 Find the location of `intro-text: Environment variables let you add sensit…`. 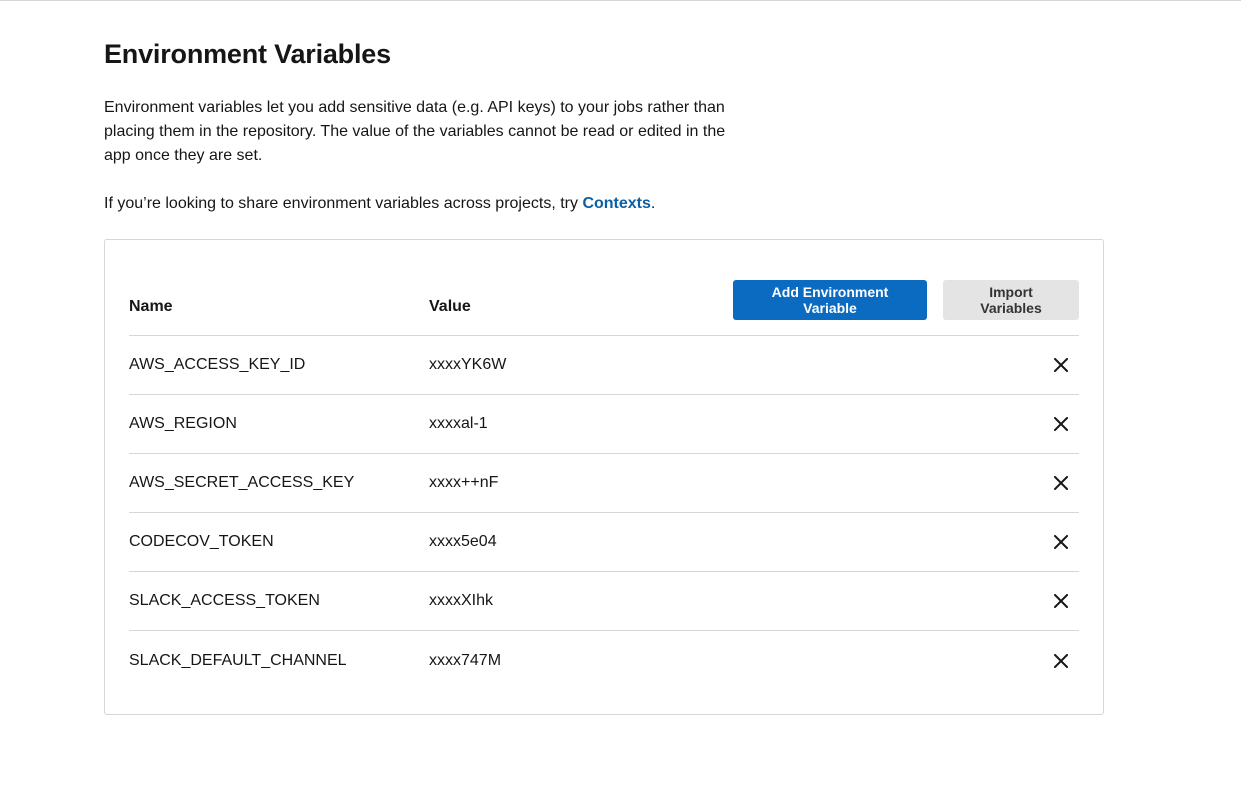

intro-text: Environment variables let you add sensit… is located at coordinates (415, 131).